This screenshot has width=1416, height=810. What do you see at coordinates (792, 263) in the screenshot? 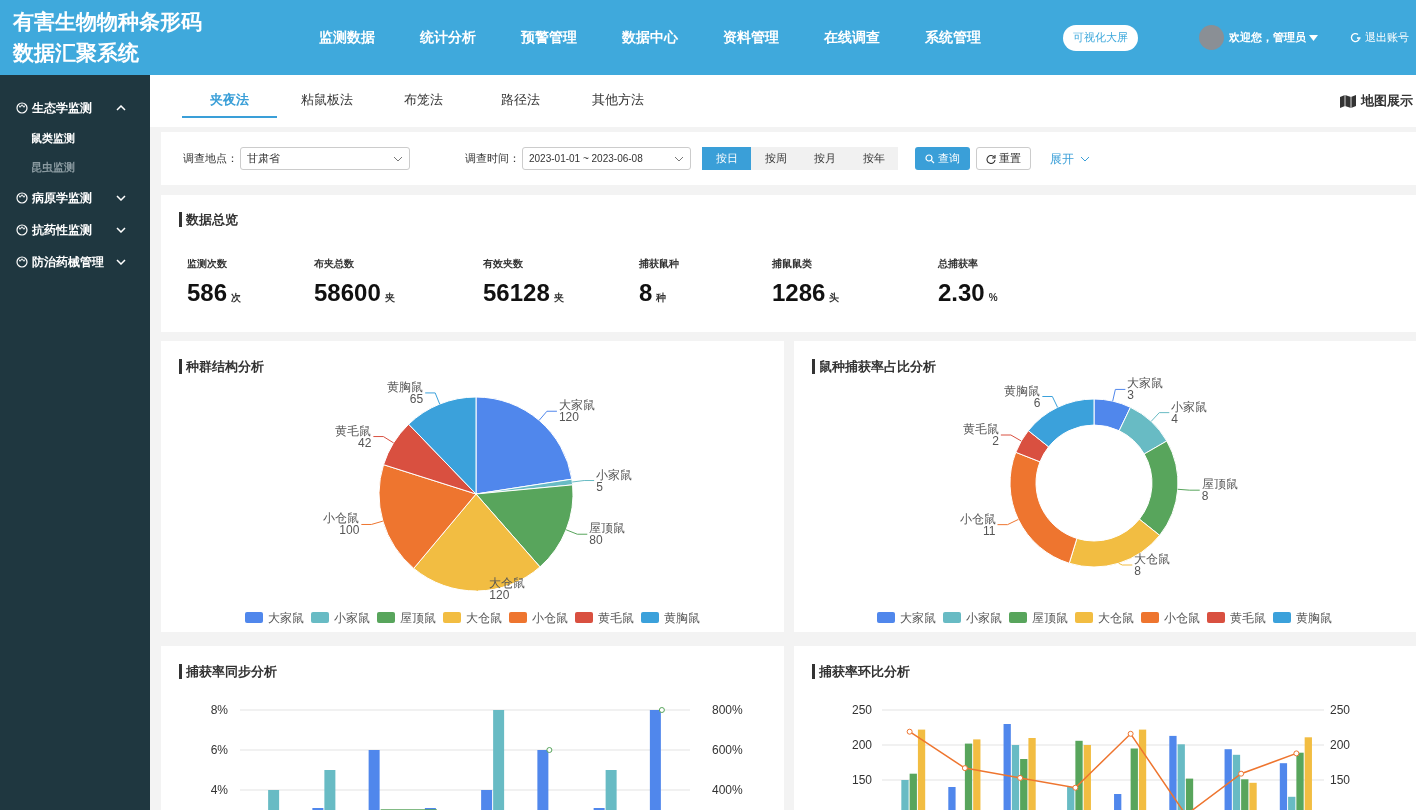
I see `stat-label: 捕鼠鼠类` at bounding box center [792, 263].